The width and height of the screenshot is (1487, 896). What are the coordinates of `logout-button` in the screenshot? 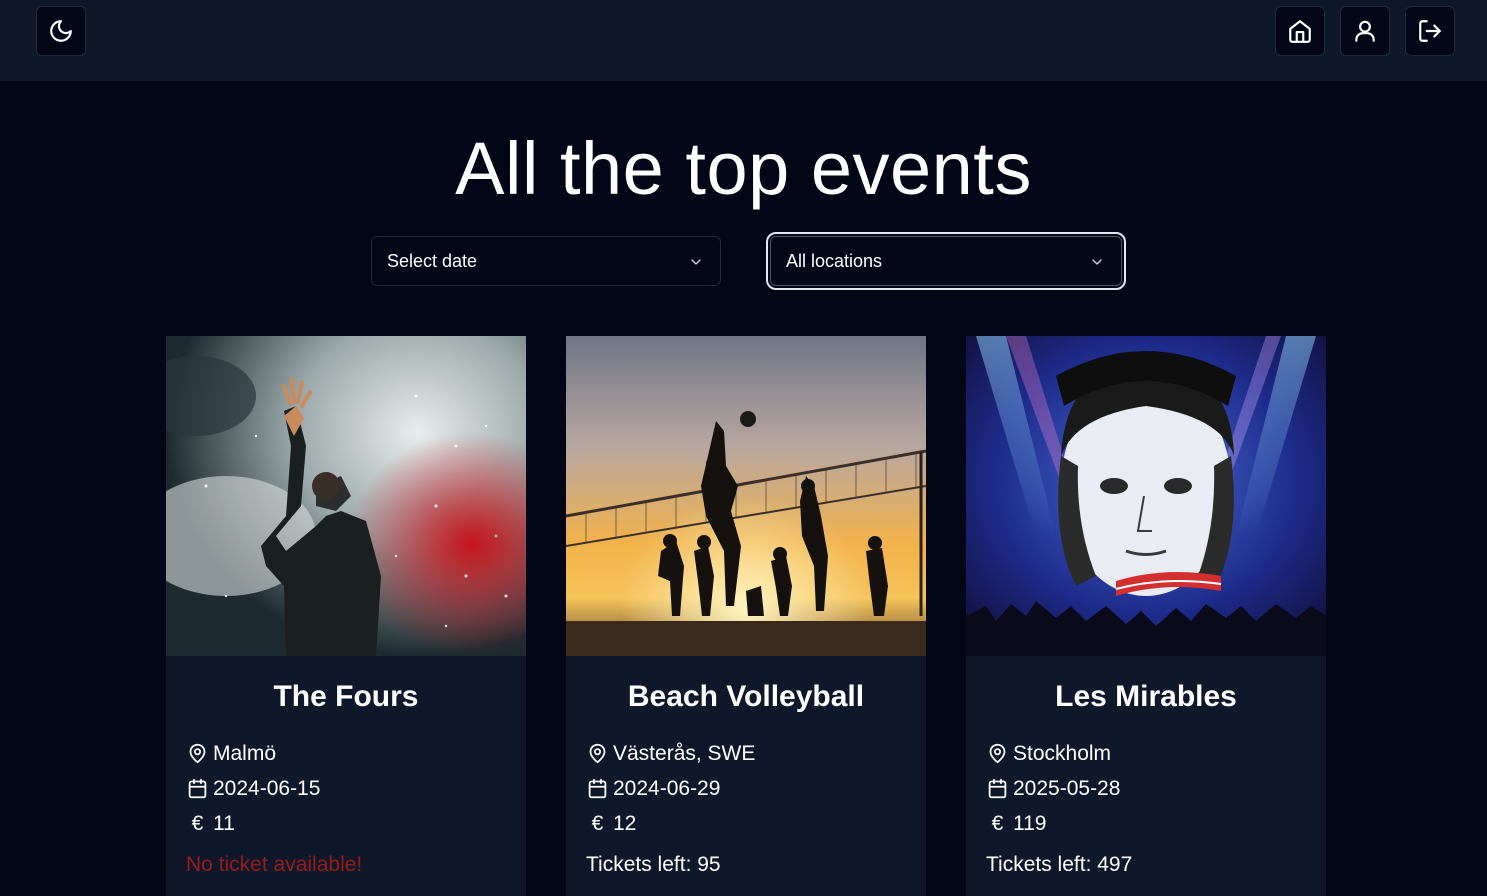 It's located at (1430, 31).